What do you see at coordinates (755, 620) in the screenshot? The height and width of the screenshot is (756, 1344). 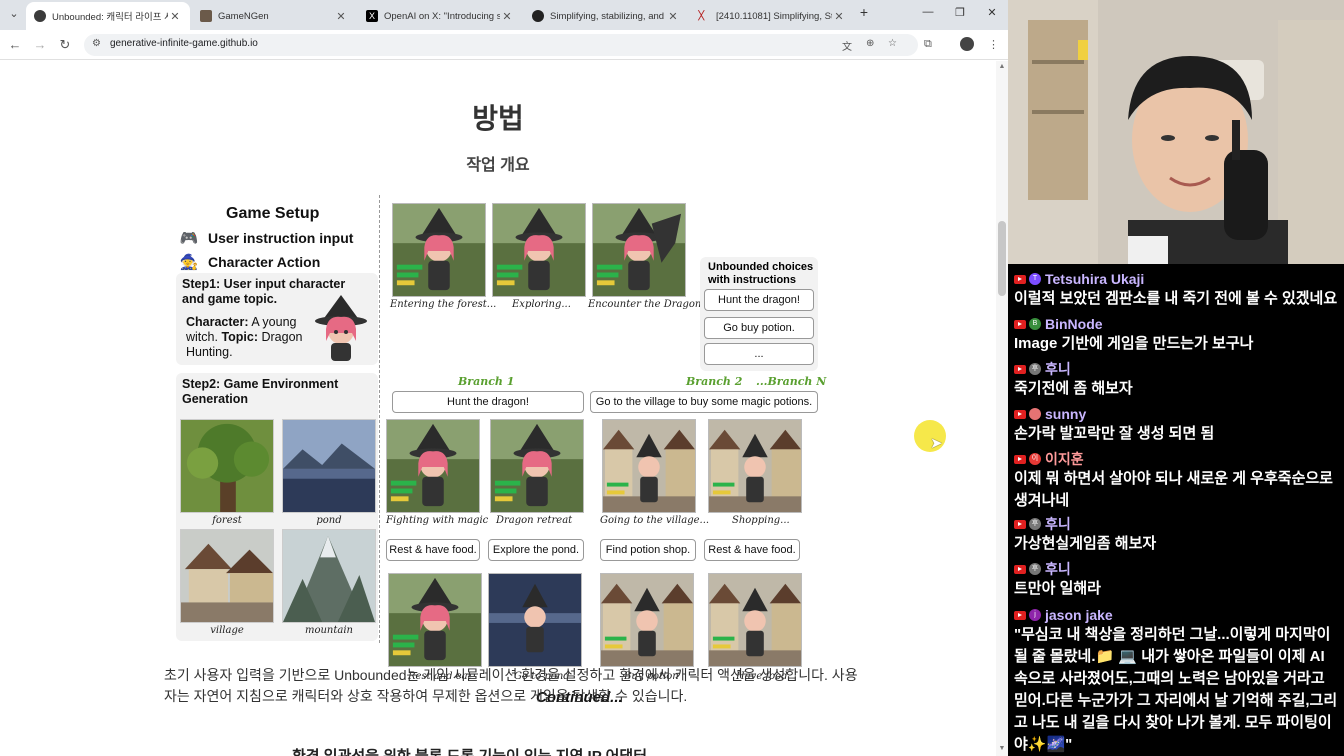 I see `scene-have-food` at bounding box center [755, 620].